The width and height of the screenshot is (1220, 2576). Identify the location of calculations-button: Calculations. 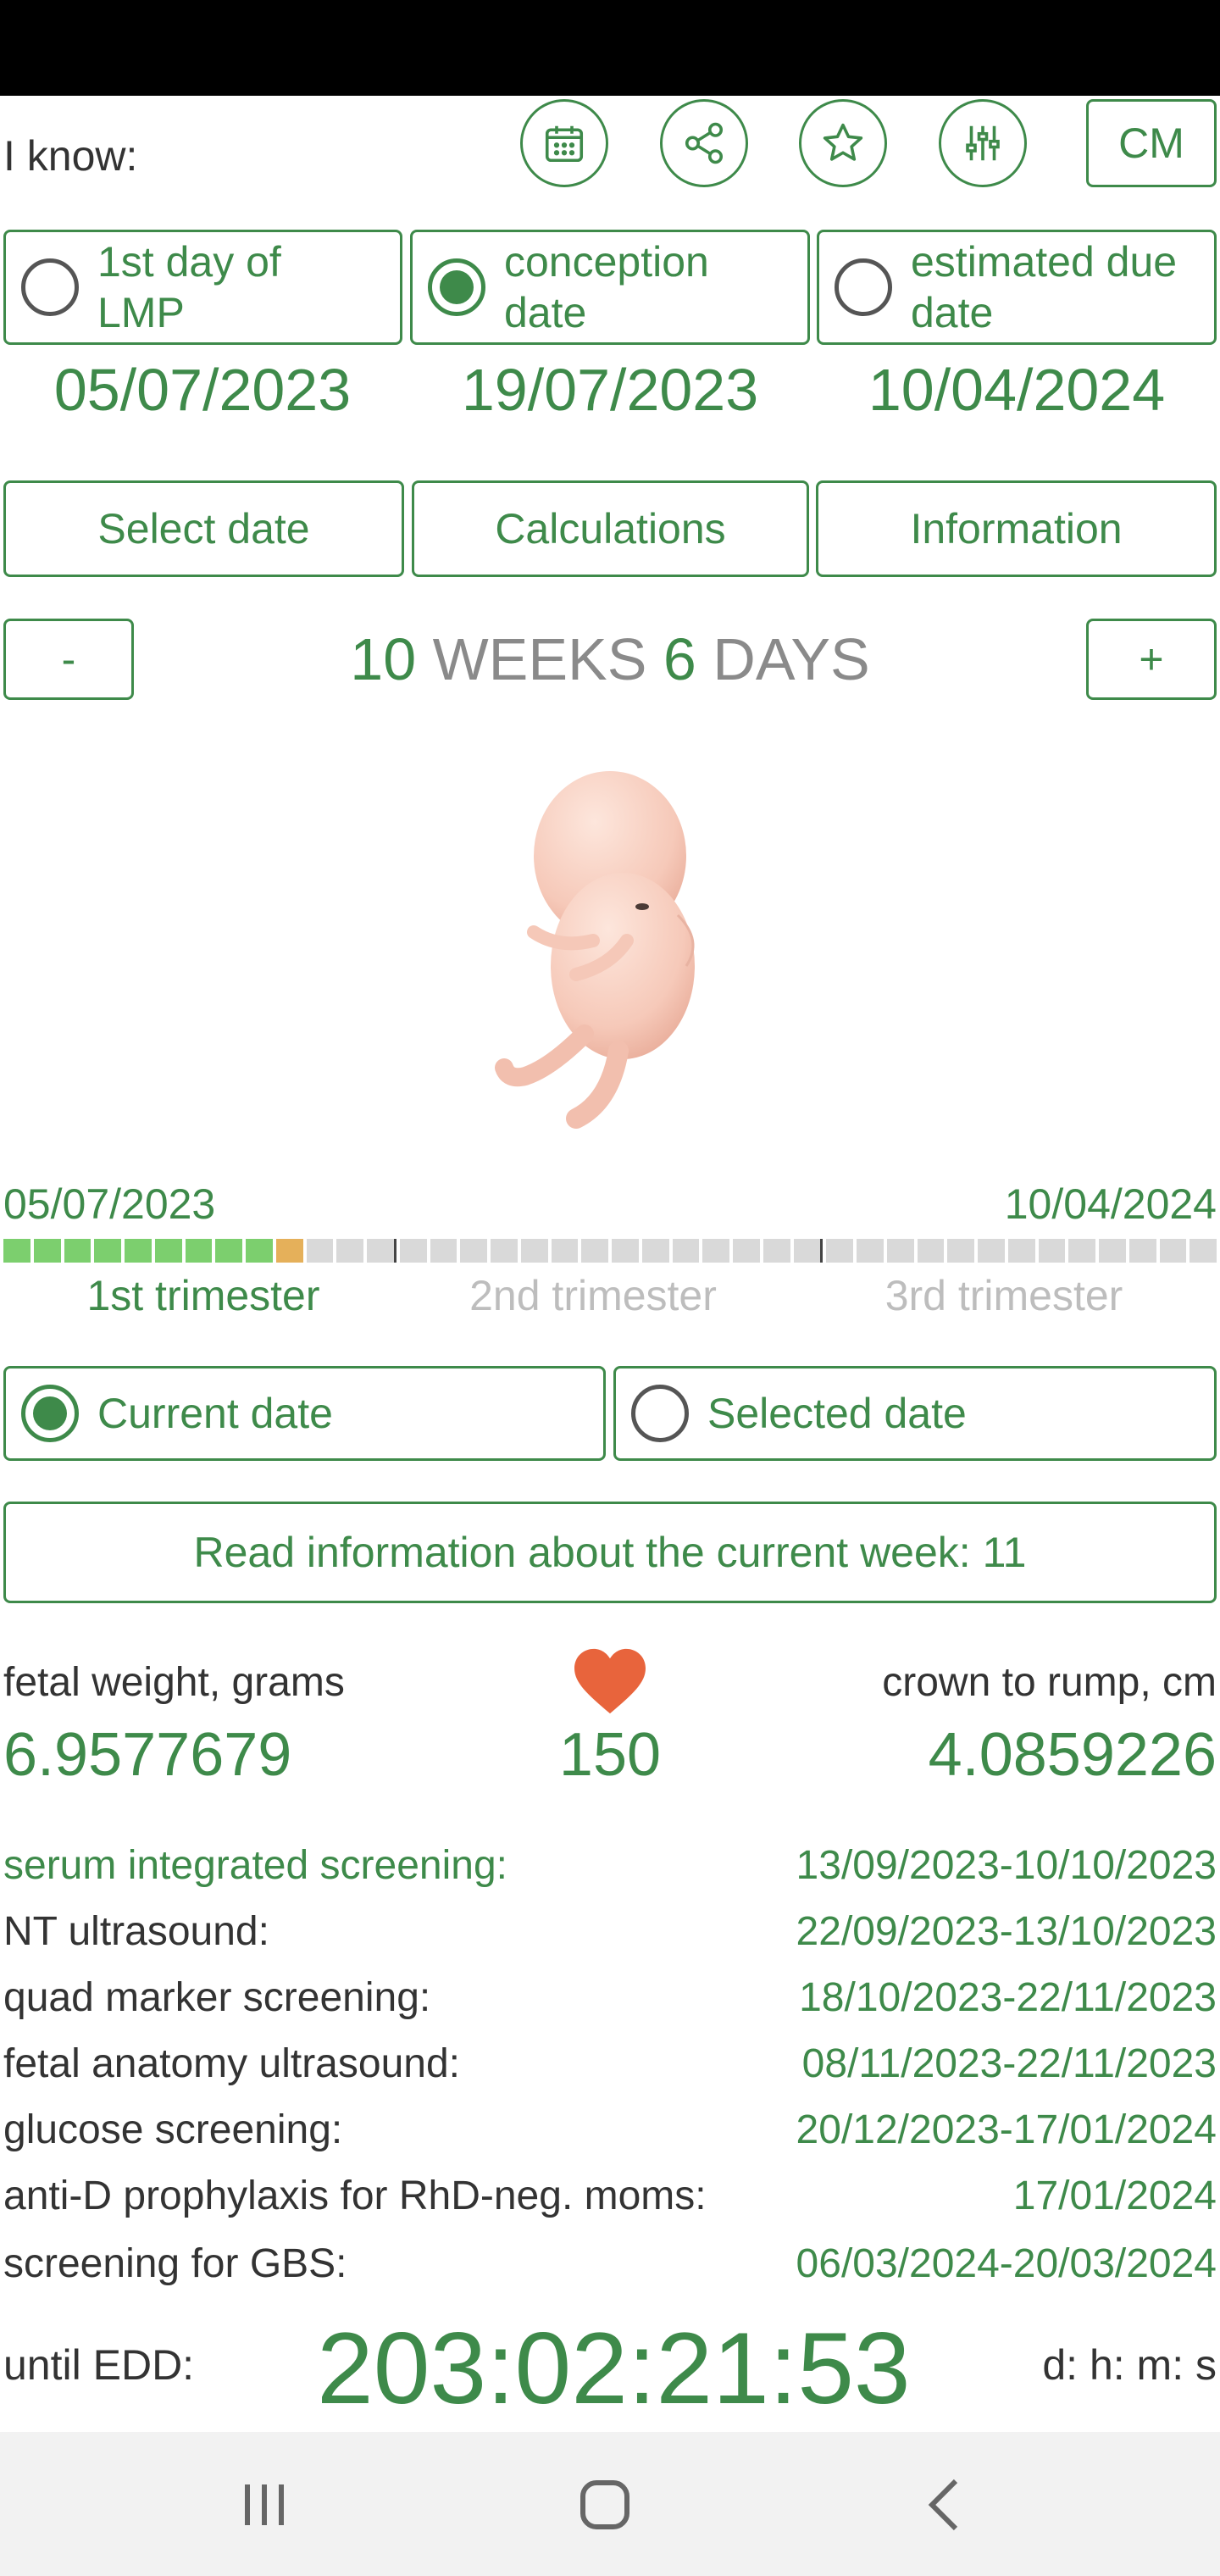
(610, 528).